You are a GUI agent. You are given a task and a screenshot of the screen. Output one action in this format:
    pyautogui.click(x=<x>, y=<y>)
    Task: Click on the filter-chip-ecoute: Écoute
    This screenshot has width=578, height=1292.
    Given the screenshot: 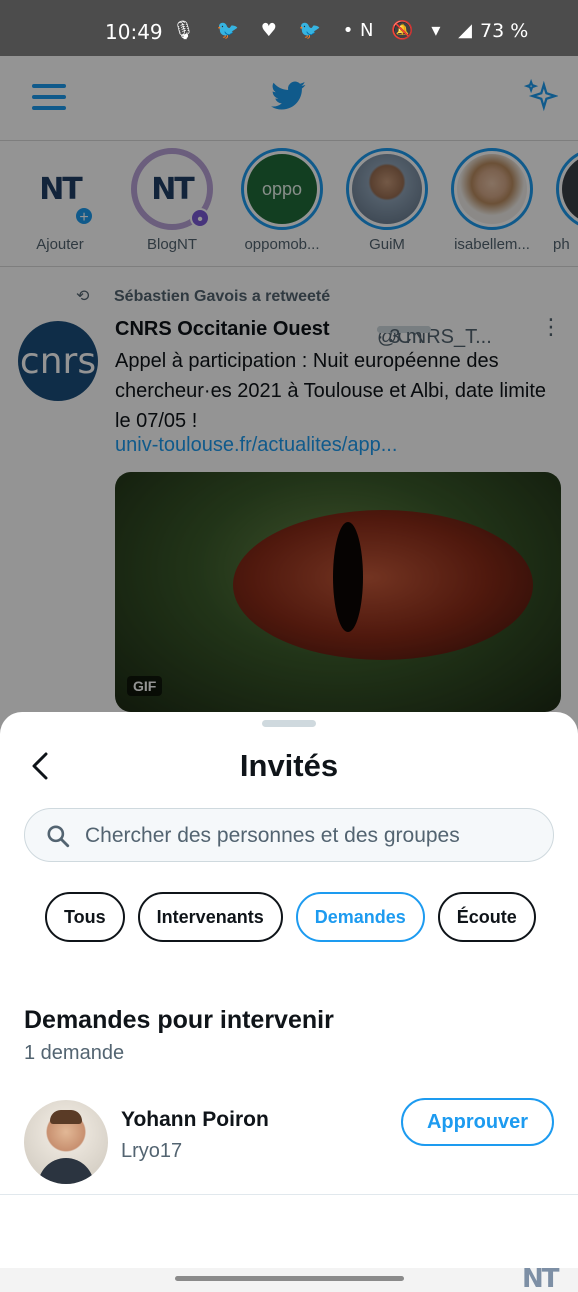 What is the action you would take?
    pyautogui.click(x=486, y=917)
    